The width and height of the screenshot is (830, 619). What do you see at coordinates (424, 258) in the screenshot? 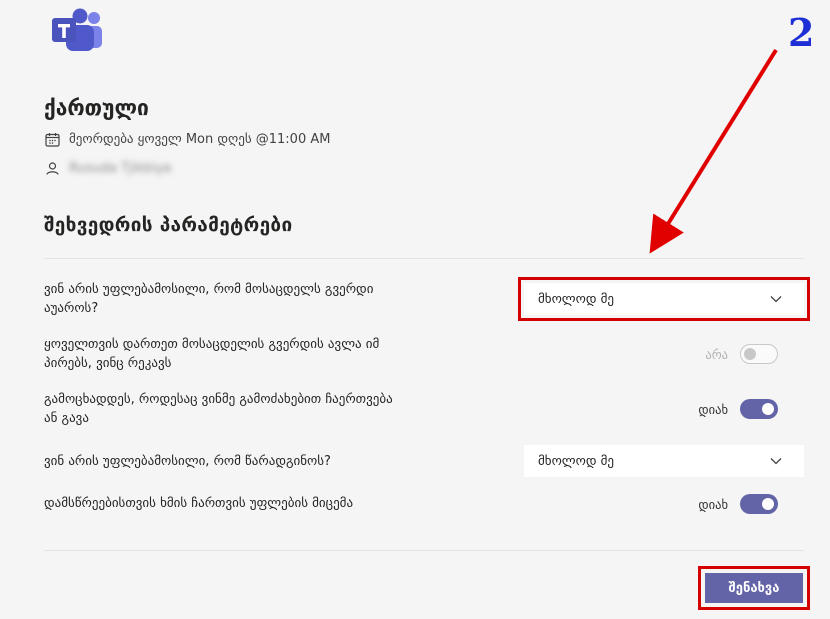
I see `divider-top` at bounding box center [424, 258].